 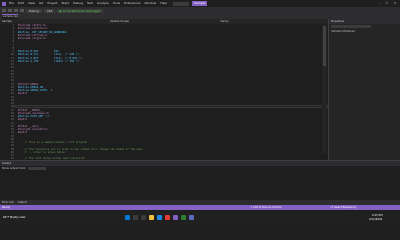 I want to click on window-controls: – ☐ ✕, so click(x=387, y=3).